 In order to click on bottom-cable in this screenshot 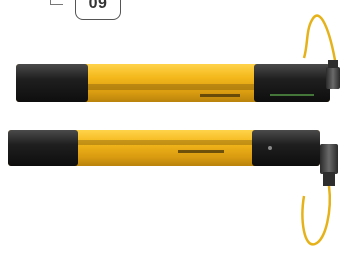, I will do `click(316, 215)`.